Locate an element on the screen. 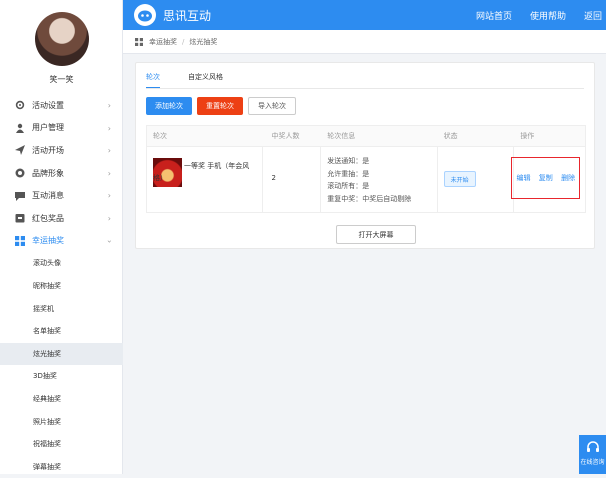 This screenshot has height=478, width=606. col-round: 轮次 is located at coordinates (205, 136).